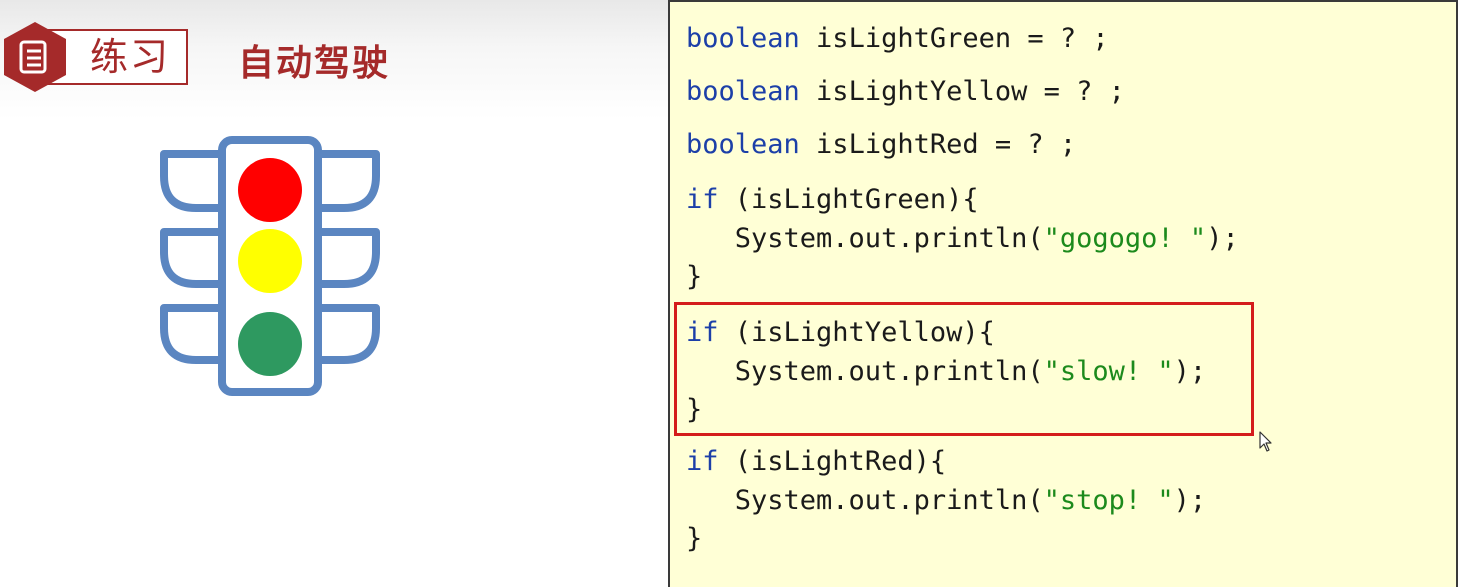  I want to click on code-line-close-yellow: }, so click(694, 409).